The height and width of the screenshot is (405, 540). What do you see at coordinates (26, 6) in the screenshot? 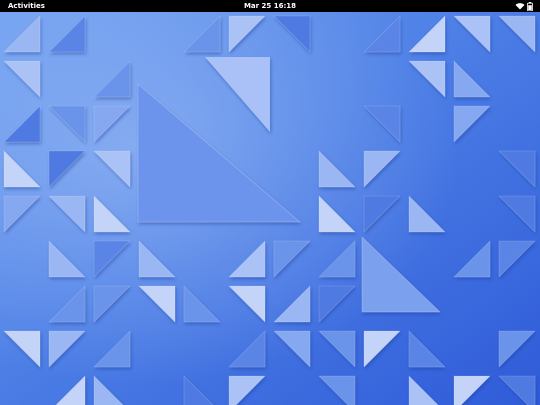
I see `activities-button: Activities` at bounding box center [26, 6].